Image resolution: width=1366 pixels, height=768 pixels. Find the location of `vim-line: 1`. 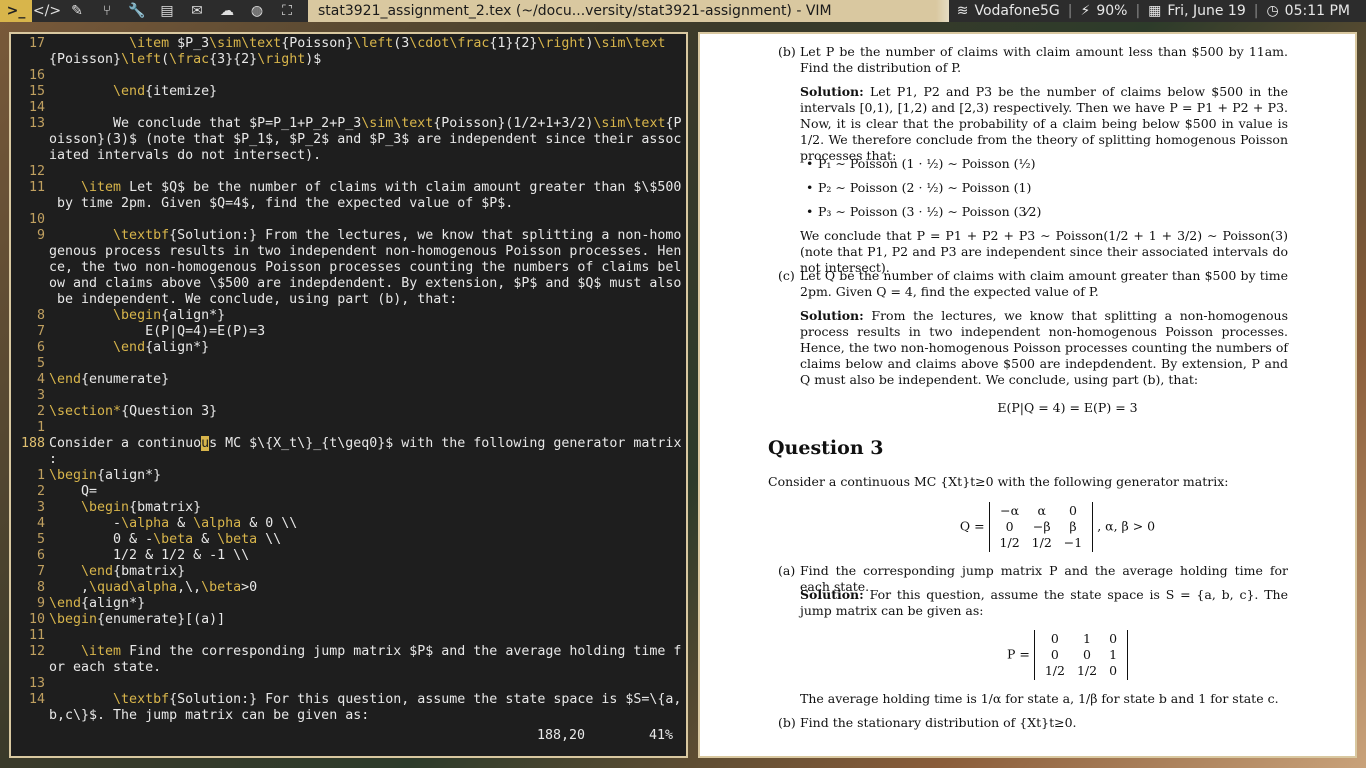

vim-line: 1 is located at coordinates (348, 428).